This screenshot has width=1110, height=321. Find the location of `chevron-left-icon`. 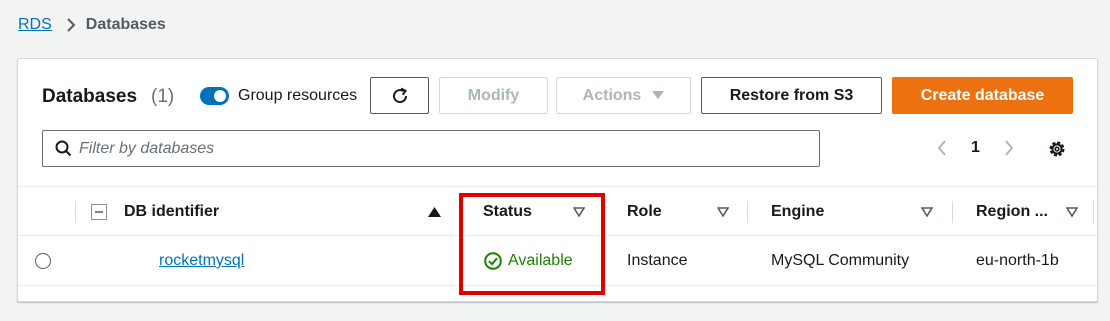

chevron-left-icon is located at coordinates (942, 148).